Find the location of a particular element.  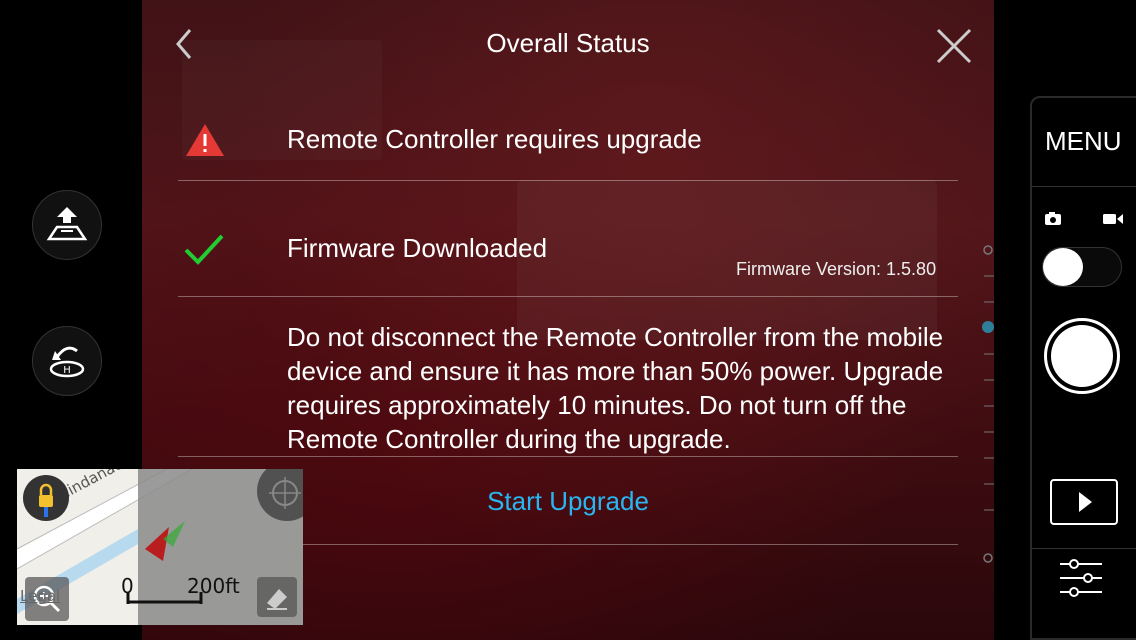

takeoff-icon is located at coordinates (67, 224).